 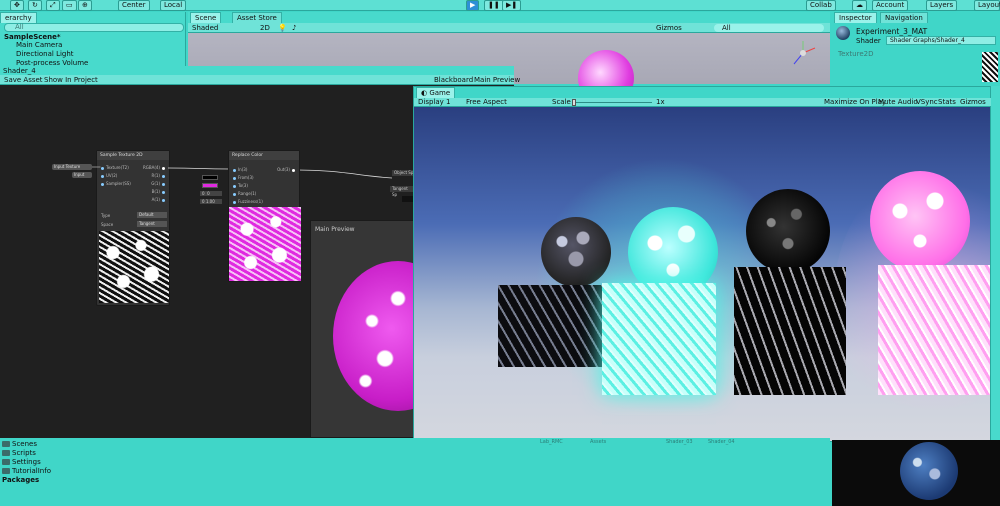 I want to click on preview-sphere, so click(x=929, y=471).